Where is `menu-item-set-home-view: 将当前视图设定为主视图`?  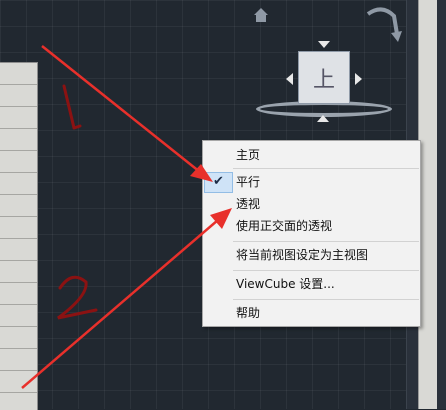
menu-item-set-home-view: 将当前视图设定为主视图 is located at coordinates (311, 255).